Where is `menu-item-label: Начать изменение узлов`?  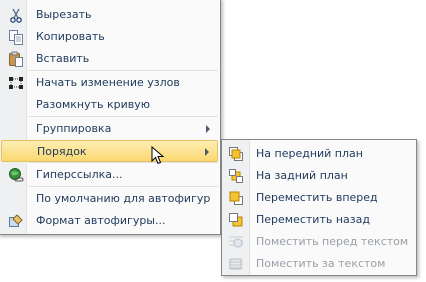
menu-item-label: Начать изменение узлов is located at coordinates (108, 82).